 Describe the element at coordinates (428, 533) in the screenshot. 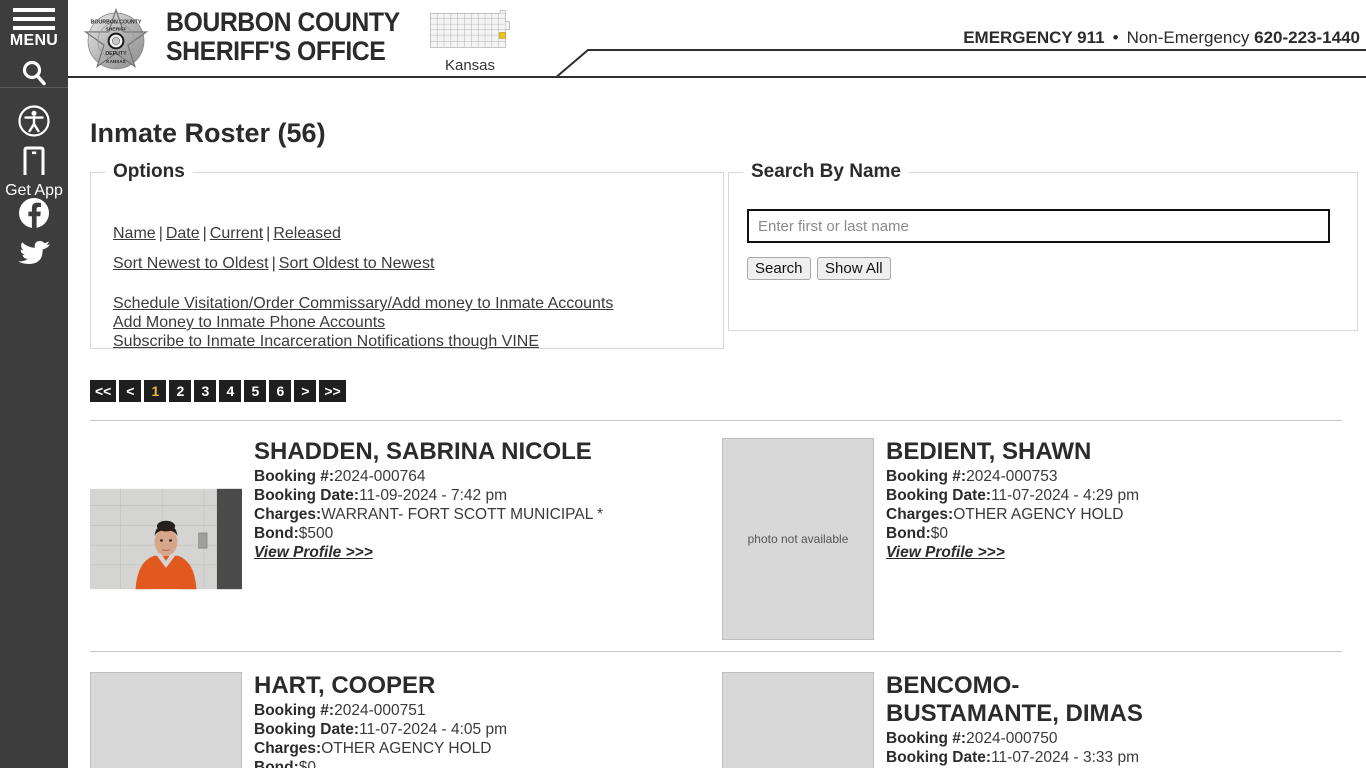

I see `bond-field: Bond:$500` at that location.